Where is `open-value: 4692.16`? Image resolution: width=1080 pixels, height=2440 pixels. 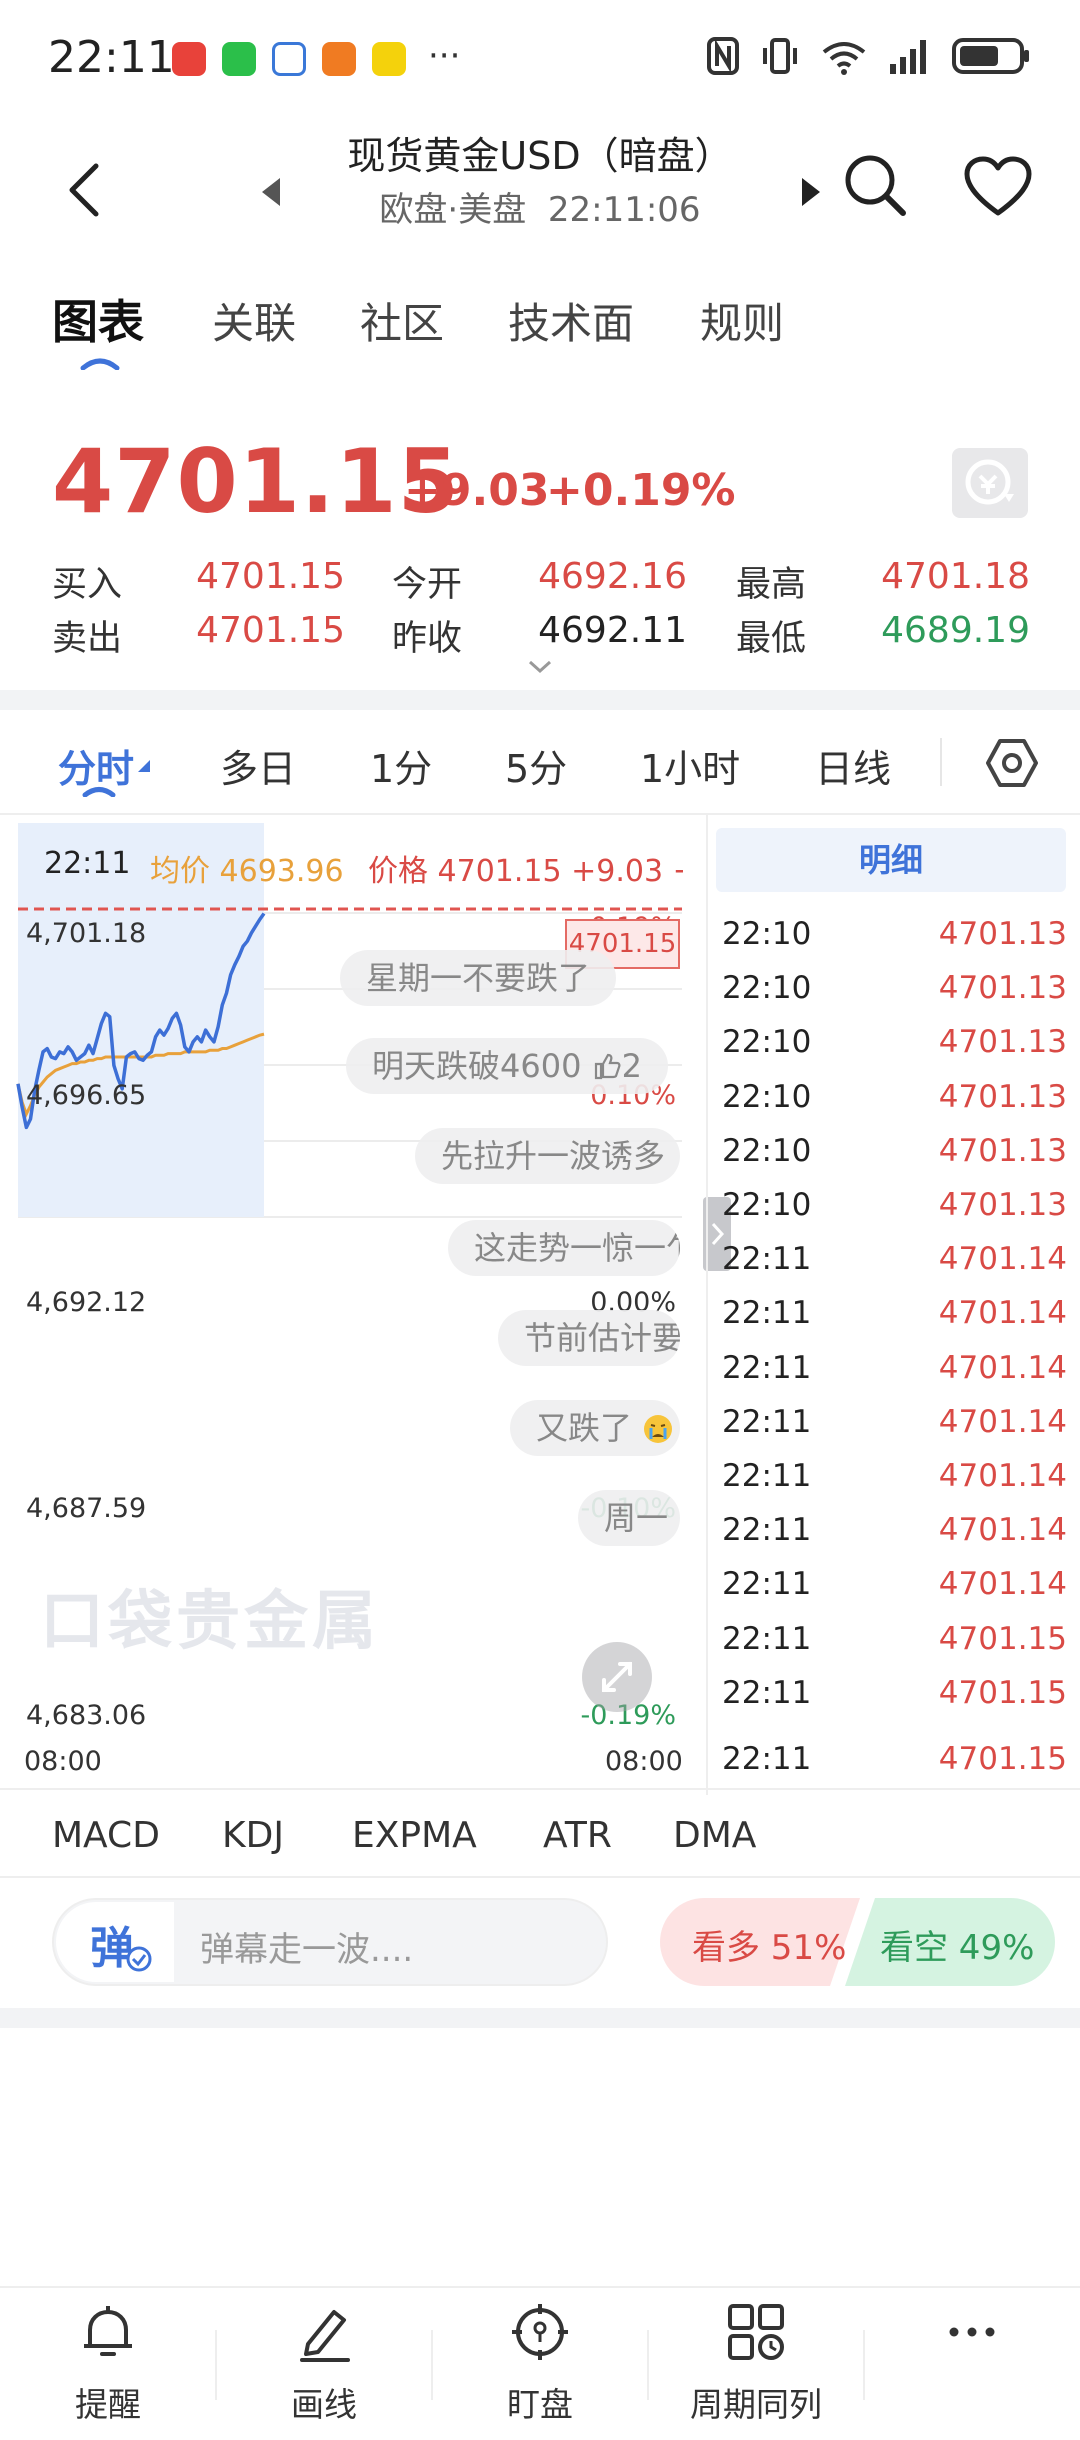 open-value: 4692.16 is located at coordinates (612, 576).